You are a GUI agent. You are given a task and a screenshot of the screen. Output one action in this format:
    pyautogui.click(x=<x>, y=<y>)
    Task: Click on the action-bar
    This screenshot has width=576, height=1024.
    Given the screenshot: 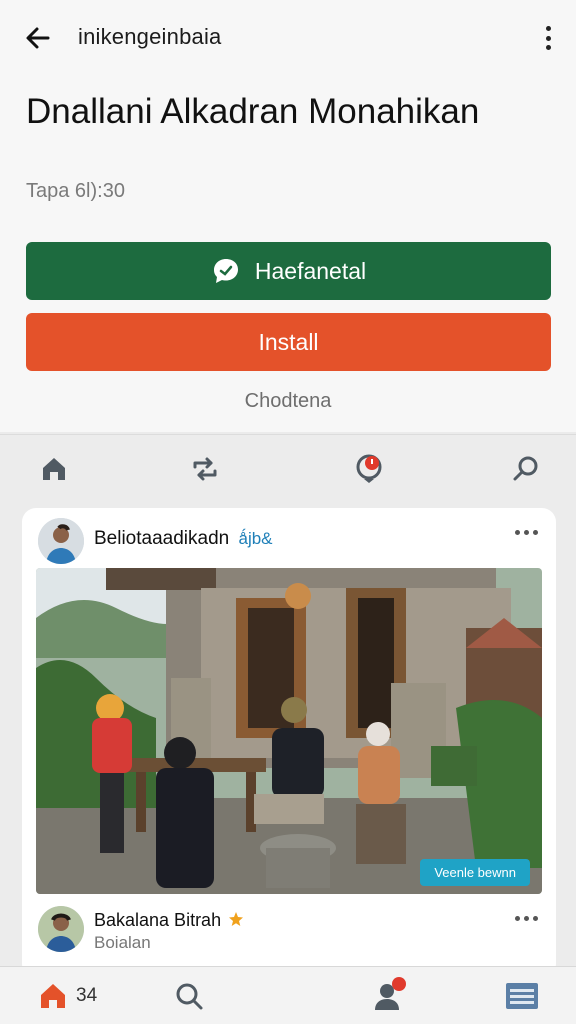 What is the action you would take?
    pyautogui.click(x=288, y=469)
    